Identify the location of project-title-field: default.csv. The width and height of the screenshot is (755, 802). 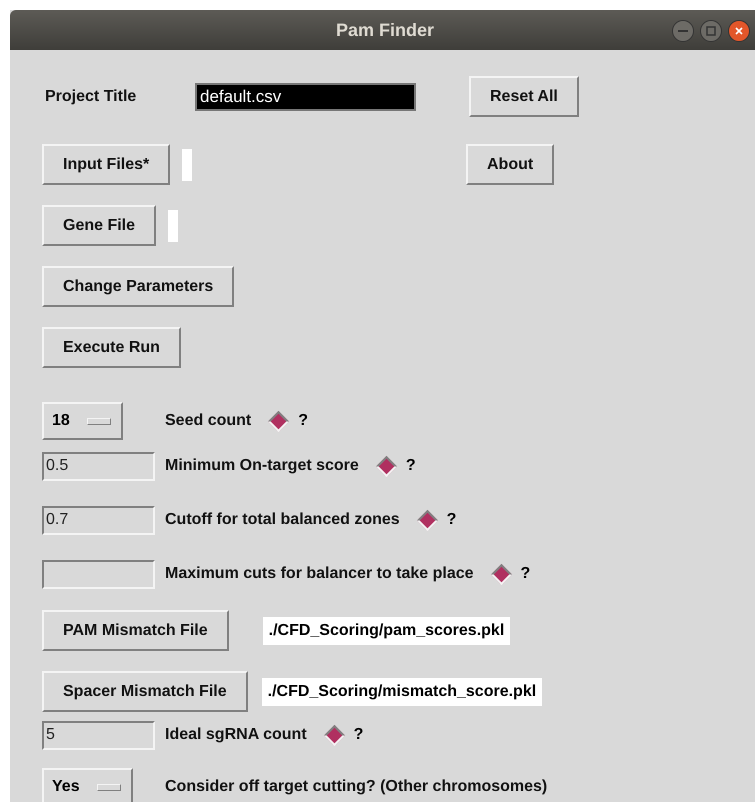
(305, 96).